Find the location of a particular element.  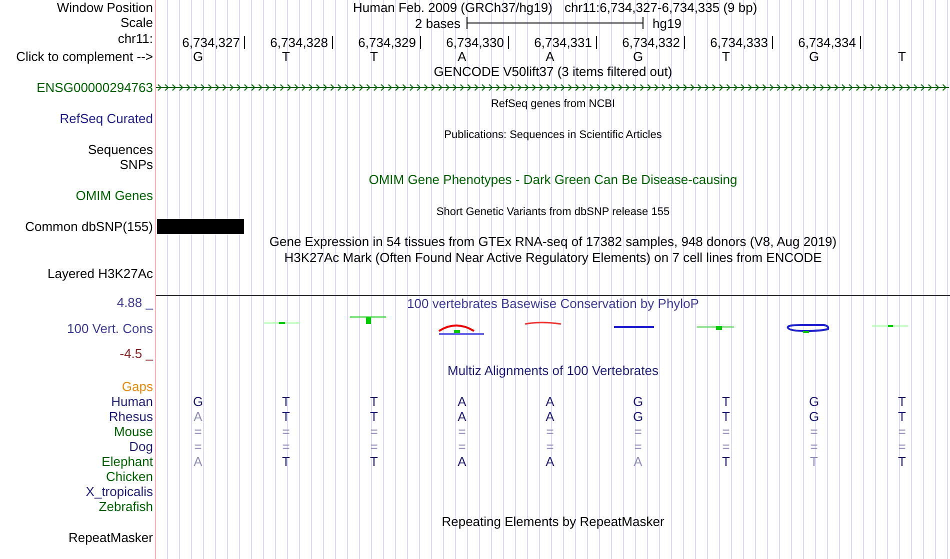

ruler-position: 6,734,329 is located at coordinates (389, 42).